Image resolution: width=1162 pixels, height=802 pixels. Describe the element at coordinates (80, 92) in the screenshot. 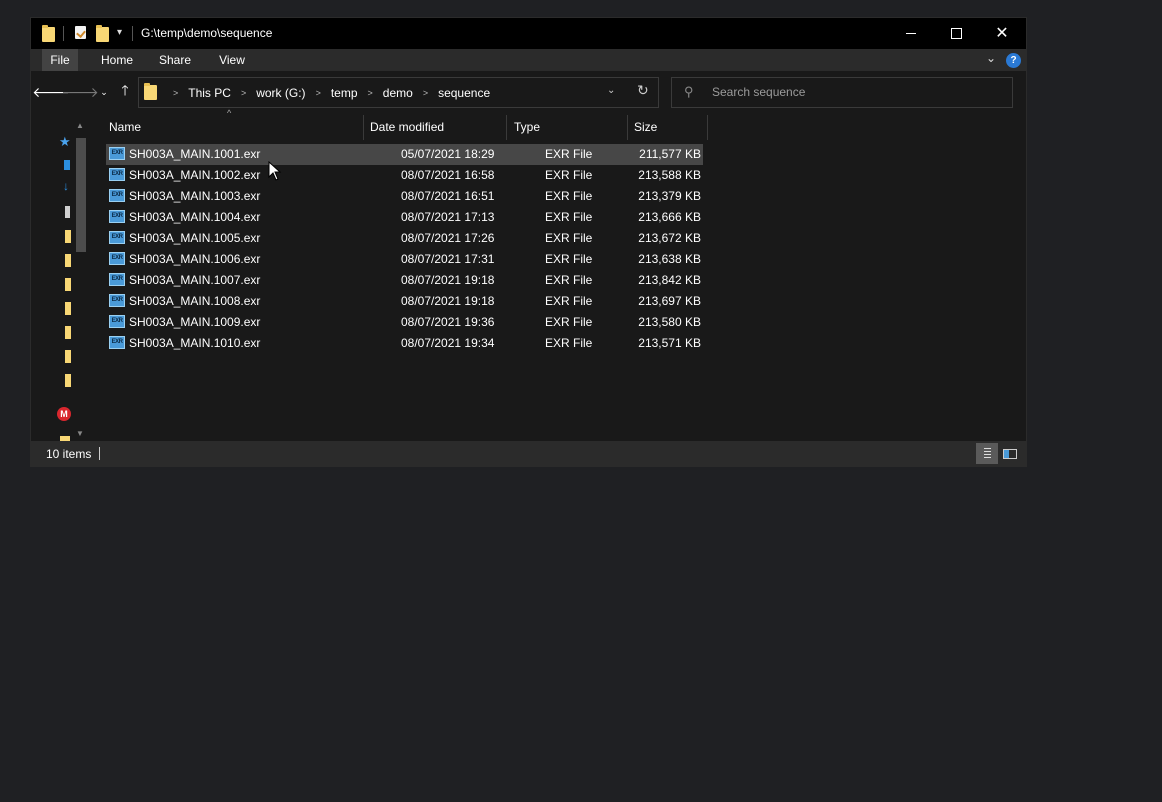

I see `forward-button: 🡒` at that location.